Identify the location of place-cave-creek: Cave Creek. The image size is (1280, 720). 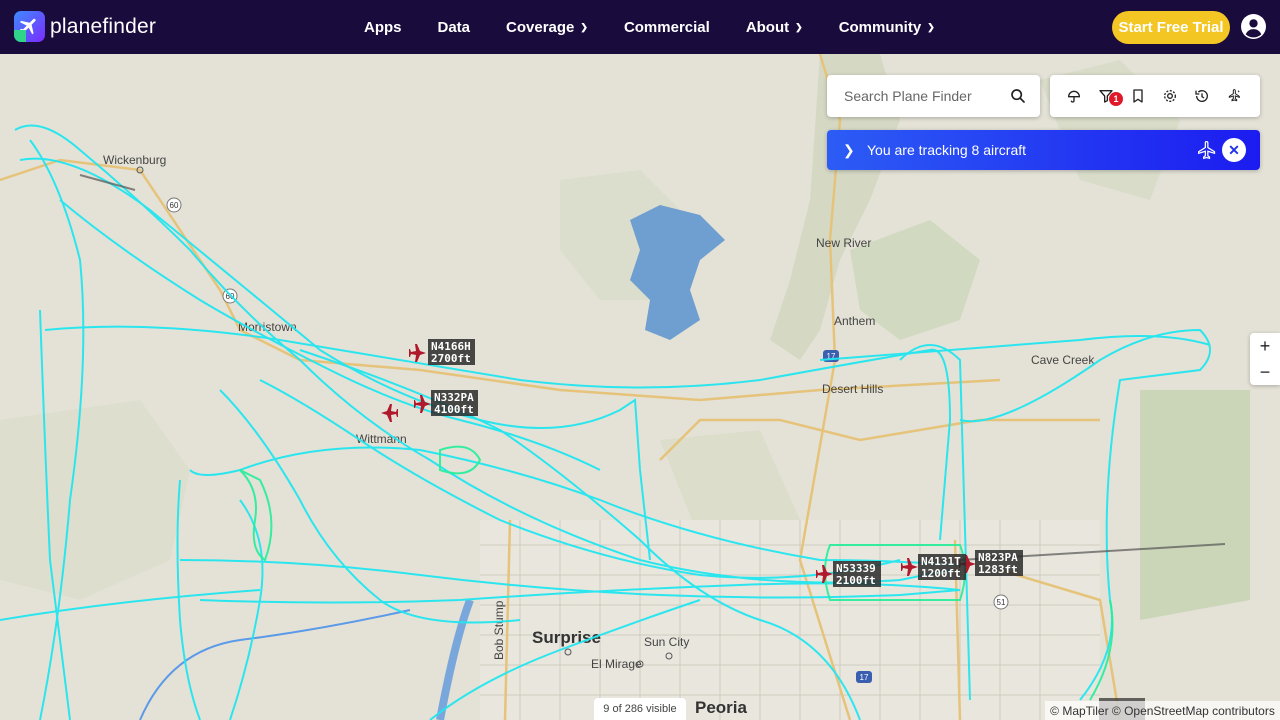
(1063, 360).